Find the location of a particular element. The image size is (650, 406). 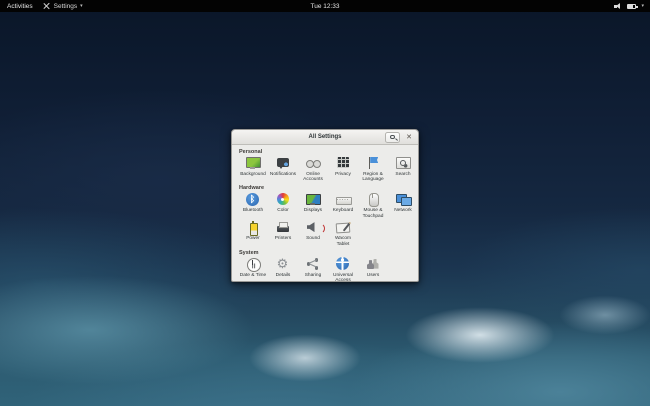

tile-label: Keyboard is located at coordinates (343, 211).